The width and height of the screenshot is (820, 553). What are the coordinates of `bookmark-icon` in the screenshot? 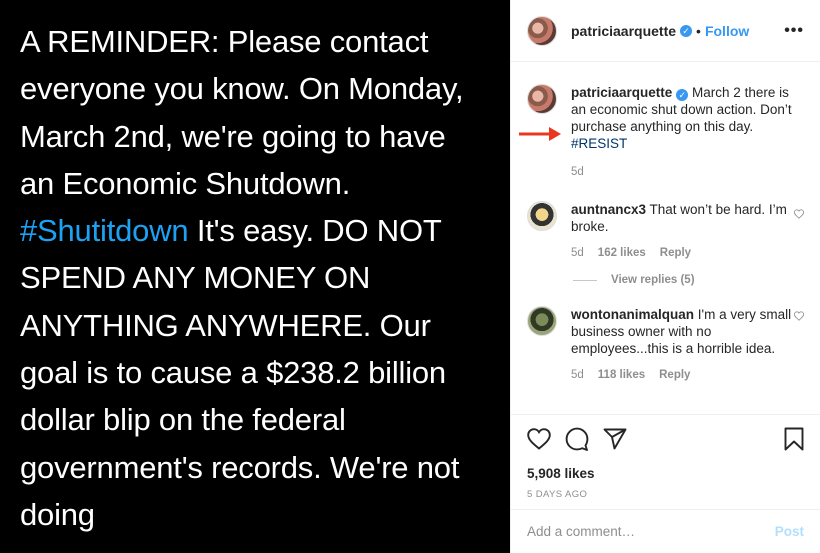 It's located at (794, 439).